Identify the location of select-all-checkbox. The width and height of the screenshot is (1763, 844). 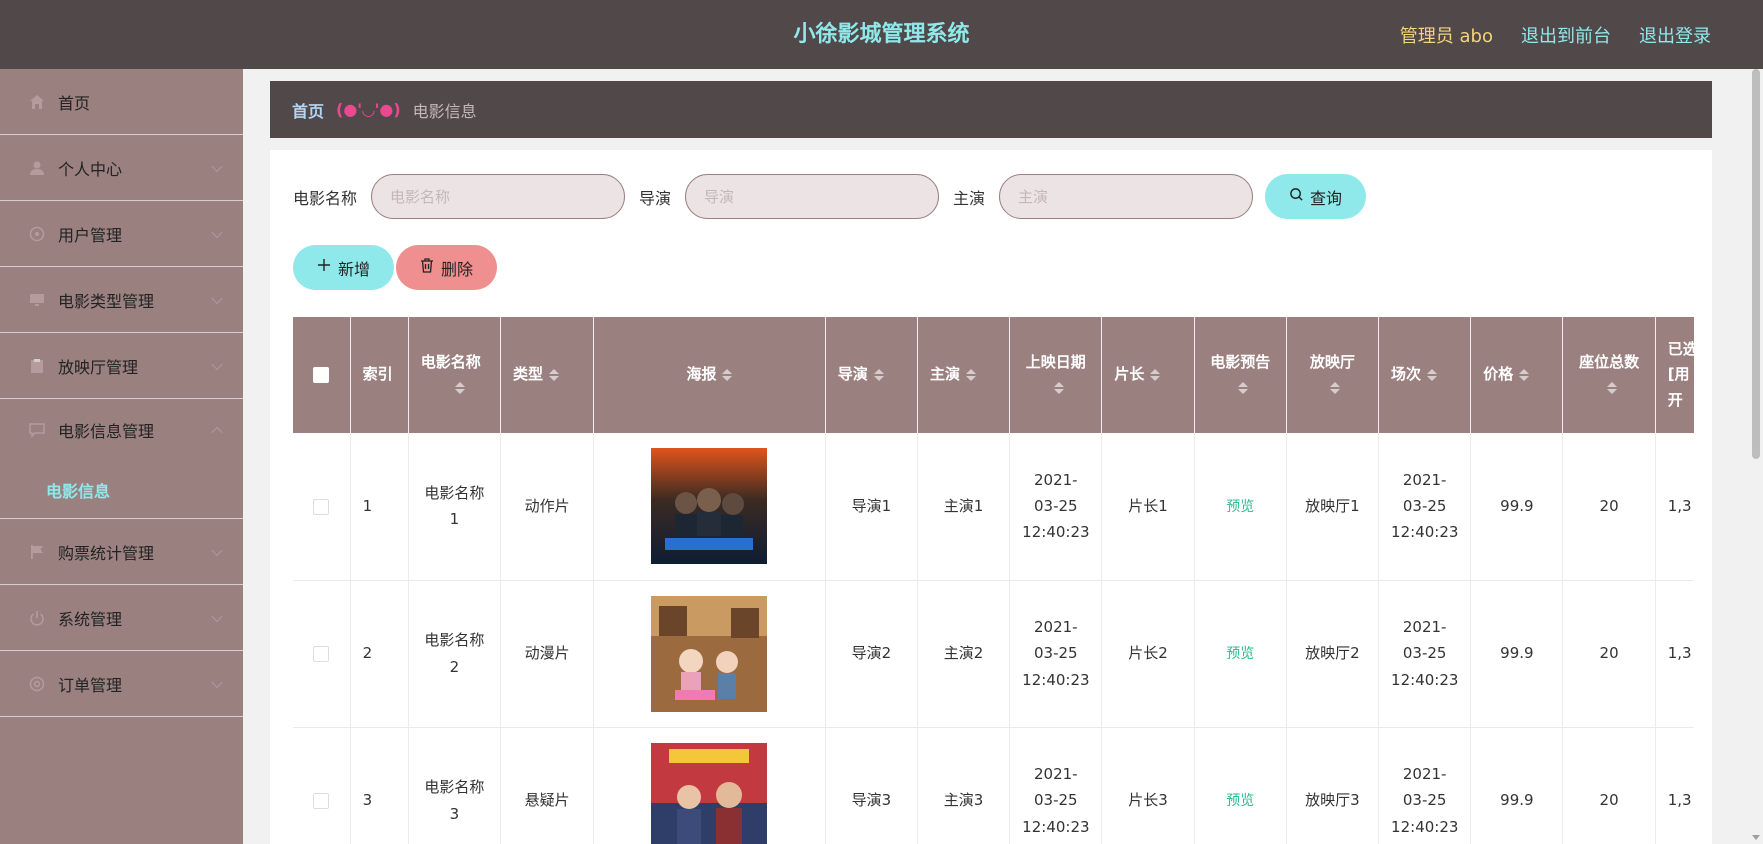
(321, 374).